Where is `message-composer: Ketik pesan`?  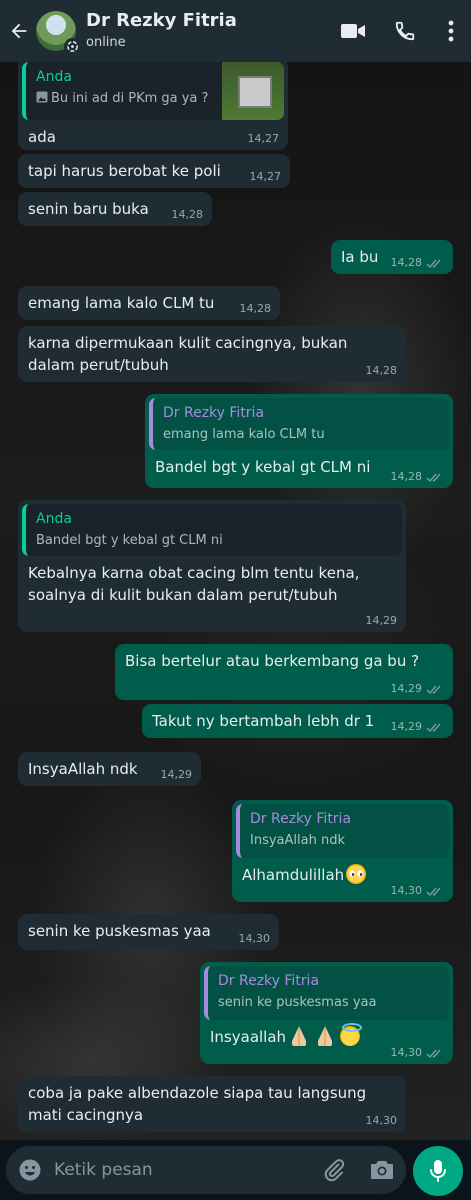 message-composer: Ketik pesan is located at coordinates (206, 1170).